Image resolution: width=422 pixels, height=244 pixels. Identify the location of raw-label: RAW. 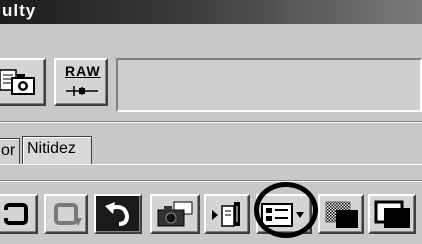
(83, 71).